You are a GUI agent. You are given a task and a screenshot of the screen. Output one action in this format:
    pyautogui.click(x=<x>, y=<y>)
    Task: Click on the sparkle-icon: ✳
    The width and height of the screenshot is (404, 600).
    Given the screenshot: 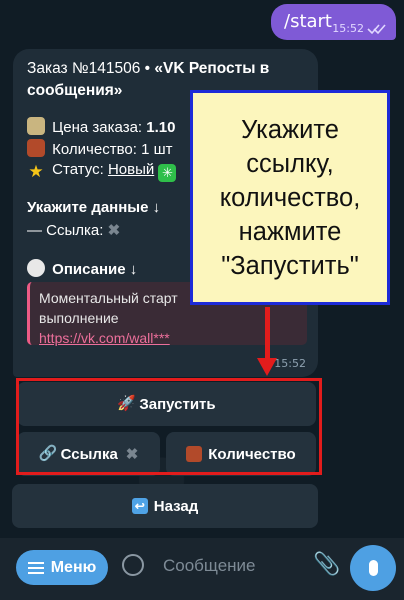 What is the action you would take?
    pyautogui.click(x=167, y=173)
    